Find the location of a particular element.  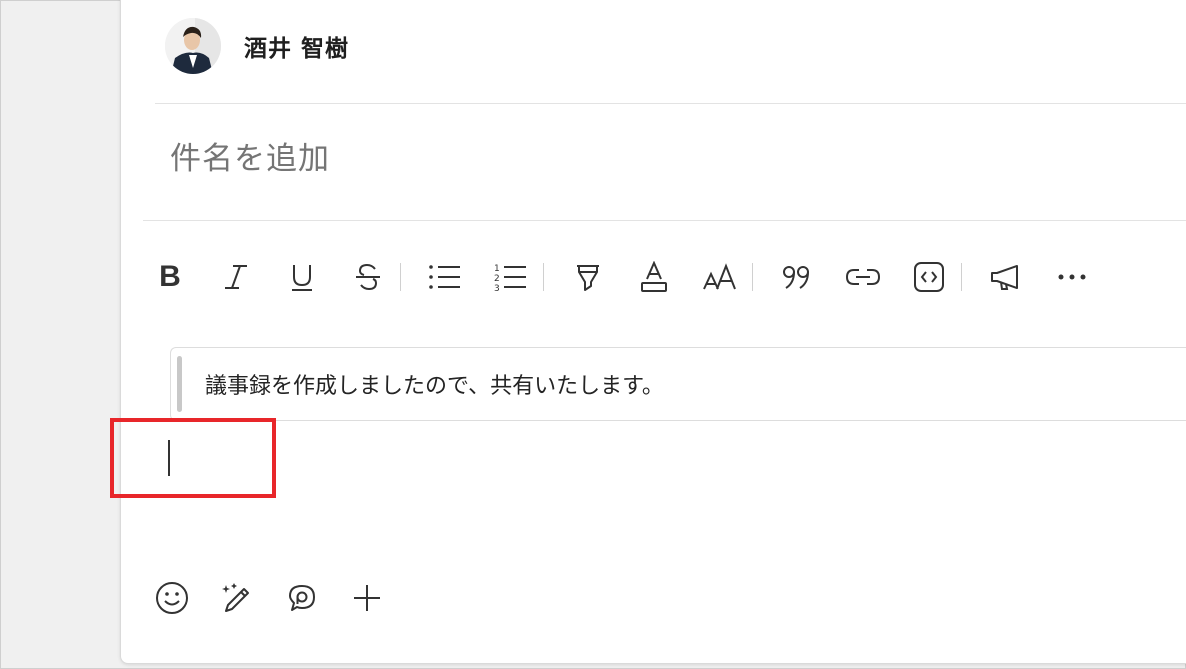

loop-component-button is located at coordinates (302, 598).